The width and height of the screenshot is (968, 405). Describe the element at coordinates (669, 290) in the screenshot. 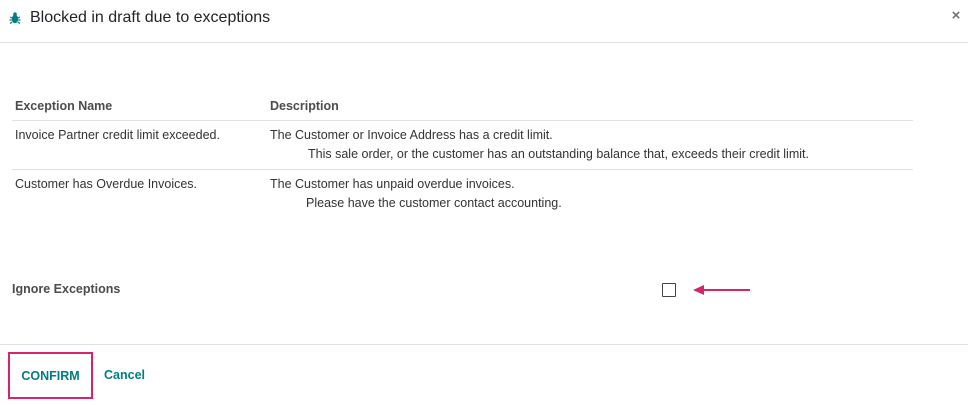

I see `ignore-exceptions-checkbox` at that location.